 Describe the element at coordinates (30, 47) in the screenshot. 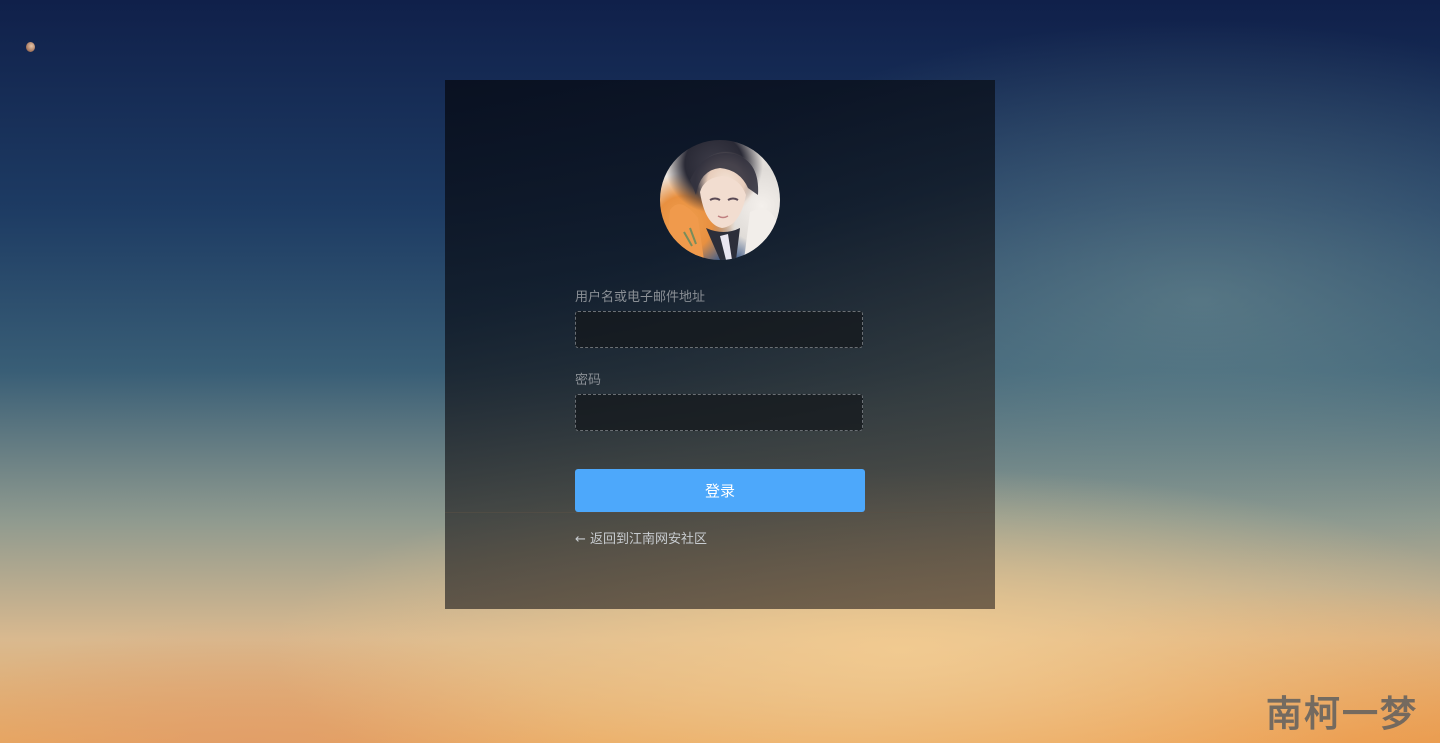

I see `moon-decoration` at that location.